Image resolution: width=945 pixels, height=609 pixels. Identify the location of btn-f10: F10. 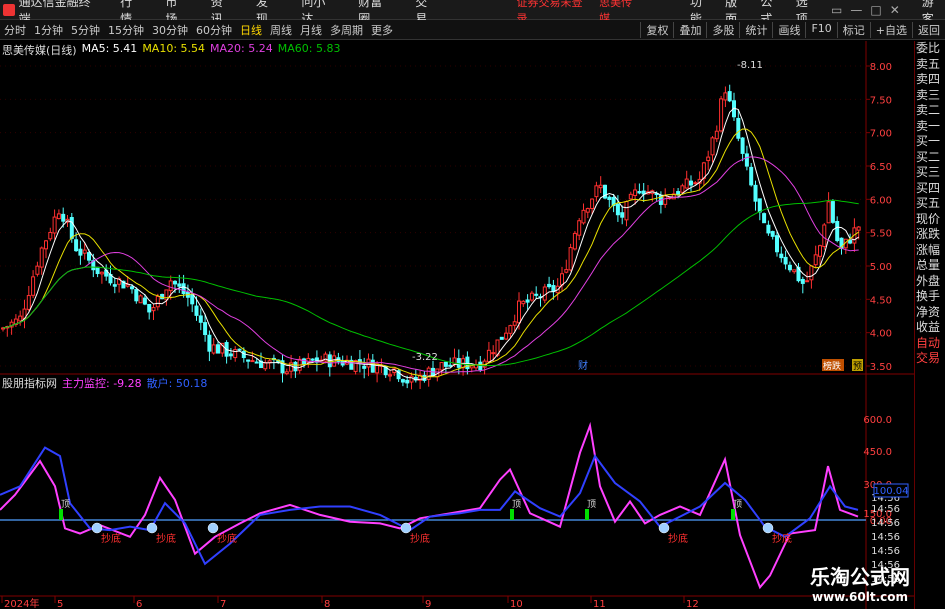
(820, 29).